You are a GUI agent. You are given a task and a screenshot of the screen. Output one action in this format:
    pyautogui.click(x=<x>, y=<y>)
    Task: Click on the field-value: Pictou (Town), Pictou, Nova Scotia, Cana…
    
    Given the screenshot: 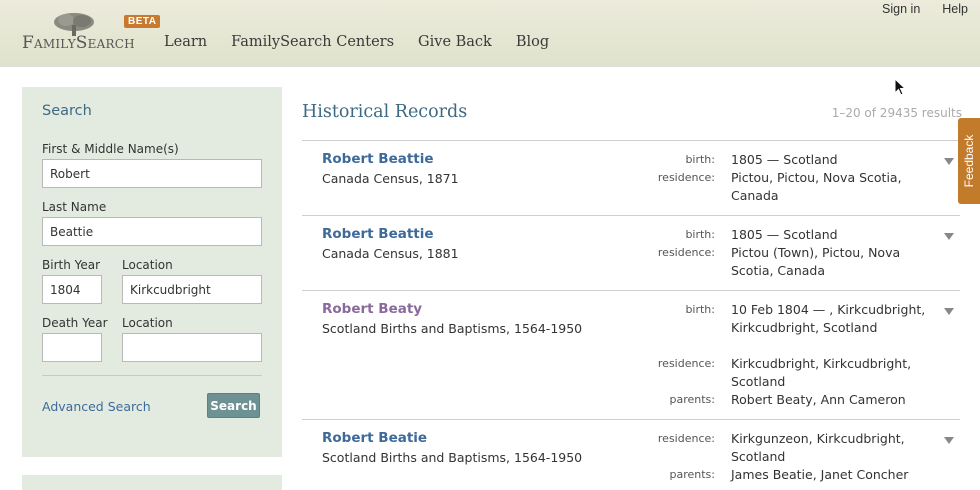 What is the action you would take?
    pyautogui.click(x=816, y=261)
    